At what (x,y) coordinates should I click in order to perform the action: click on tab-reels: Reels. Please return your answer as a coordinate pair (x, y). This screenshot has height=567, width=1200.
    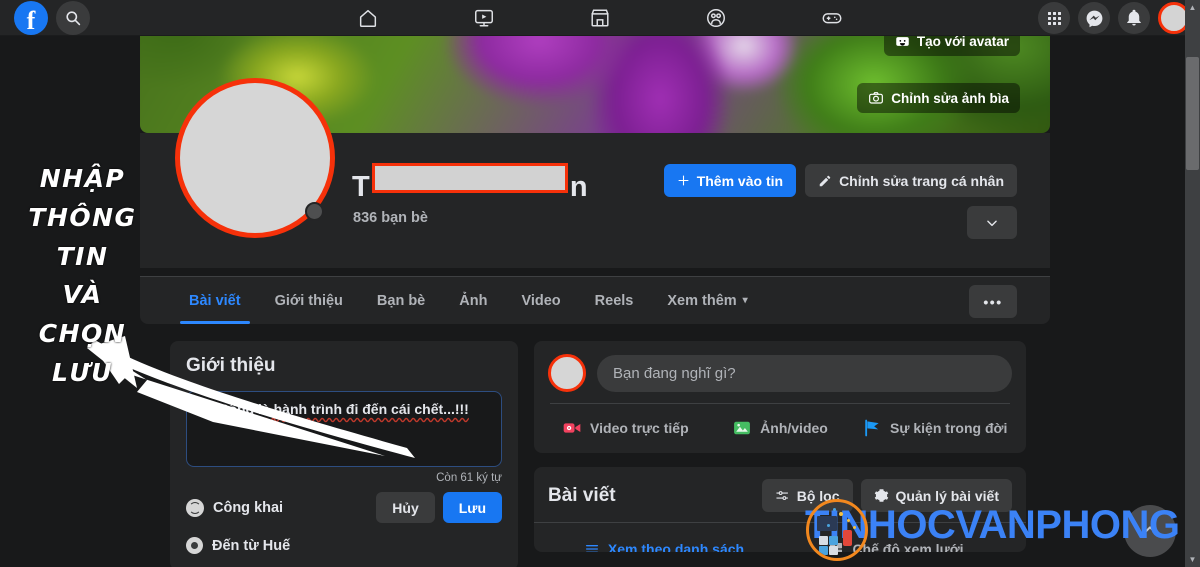
    Looking at the image, I should click on (614, 300).